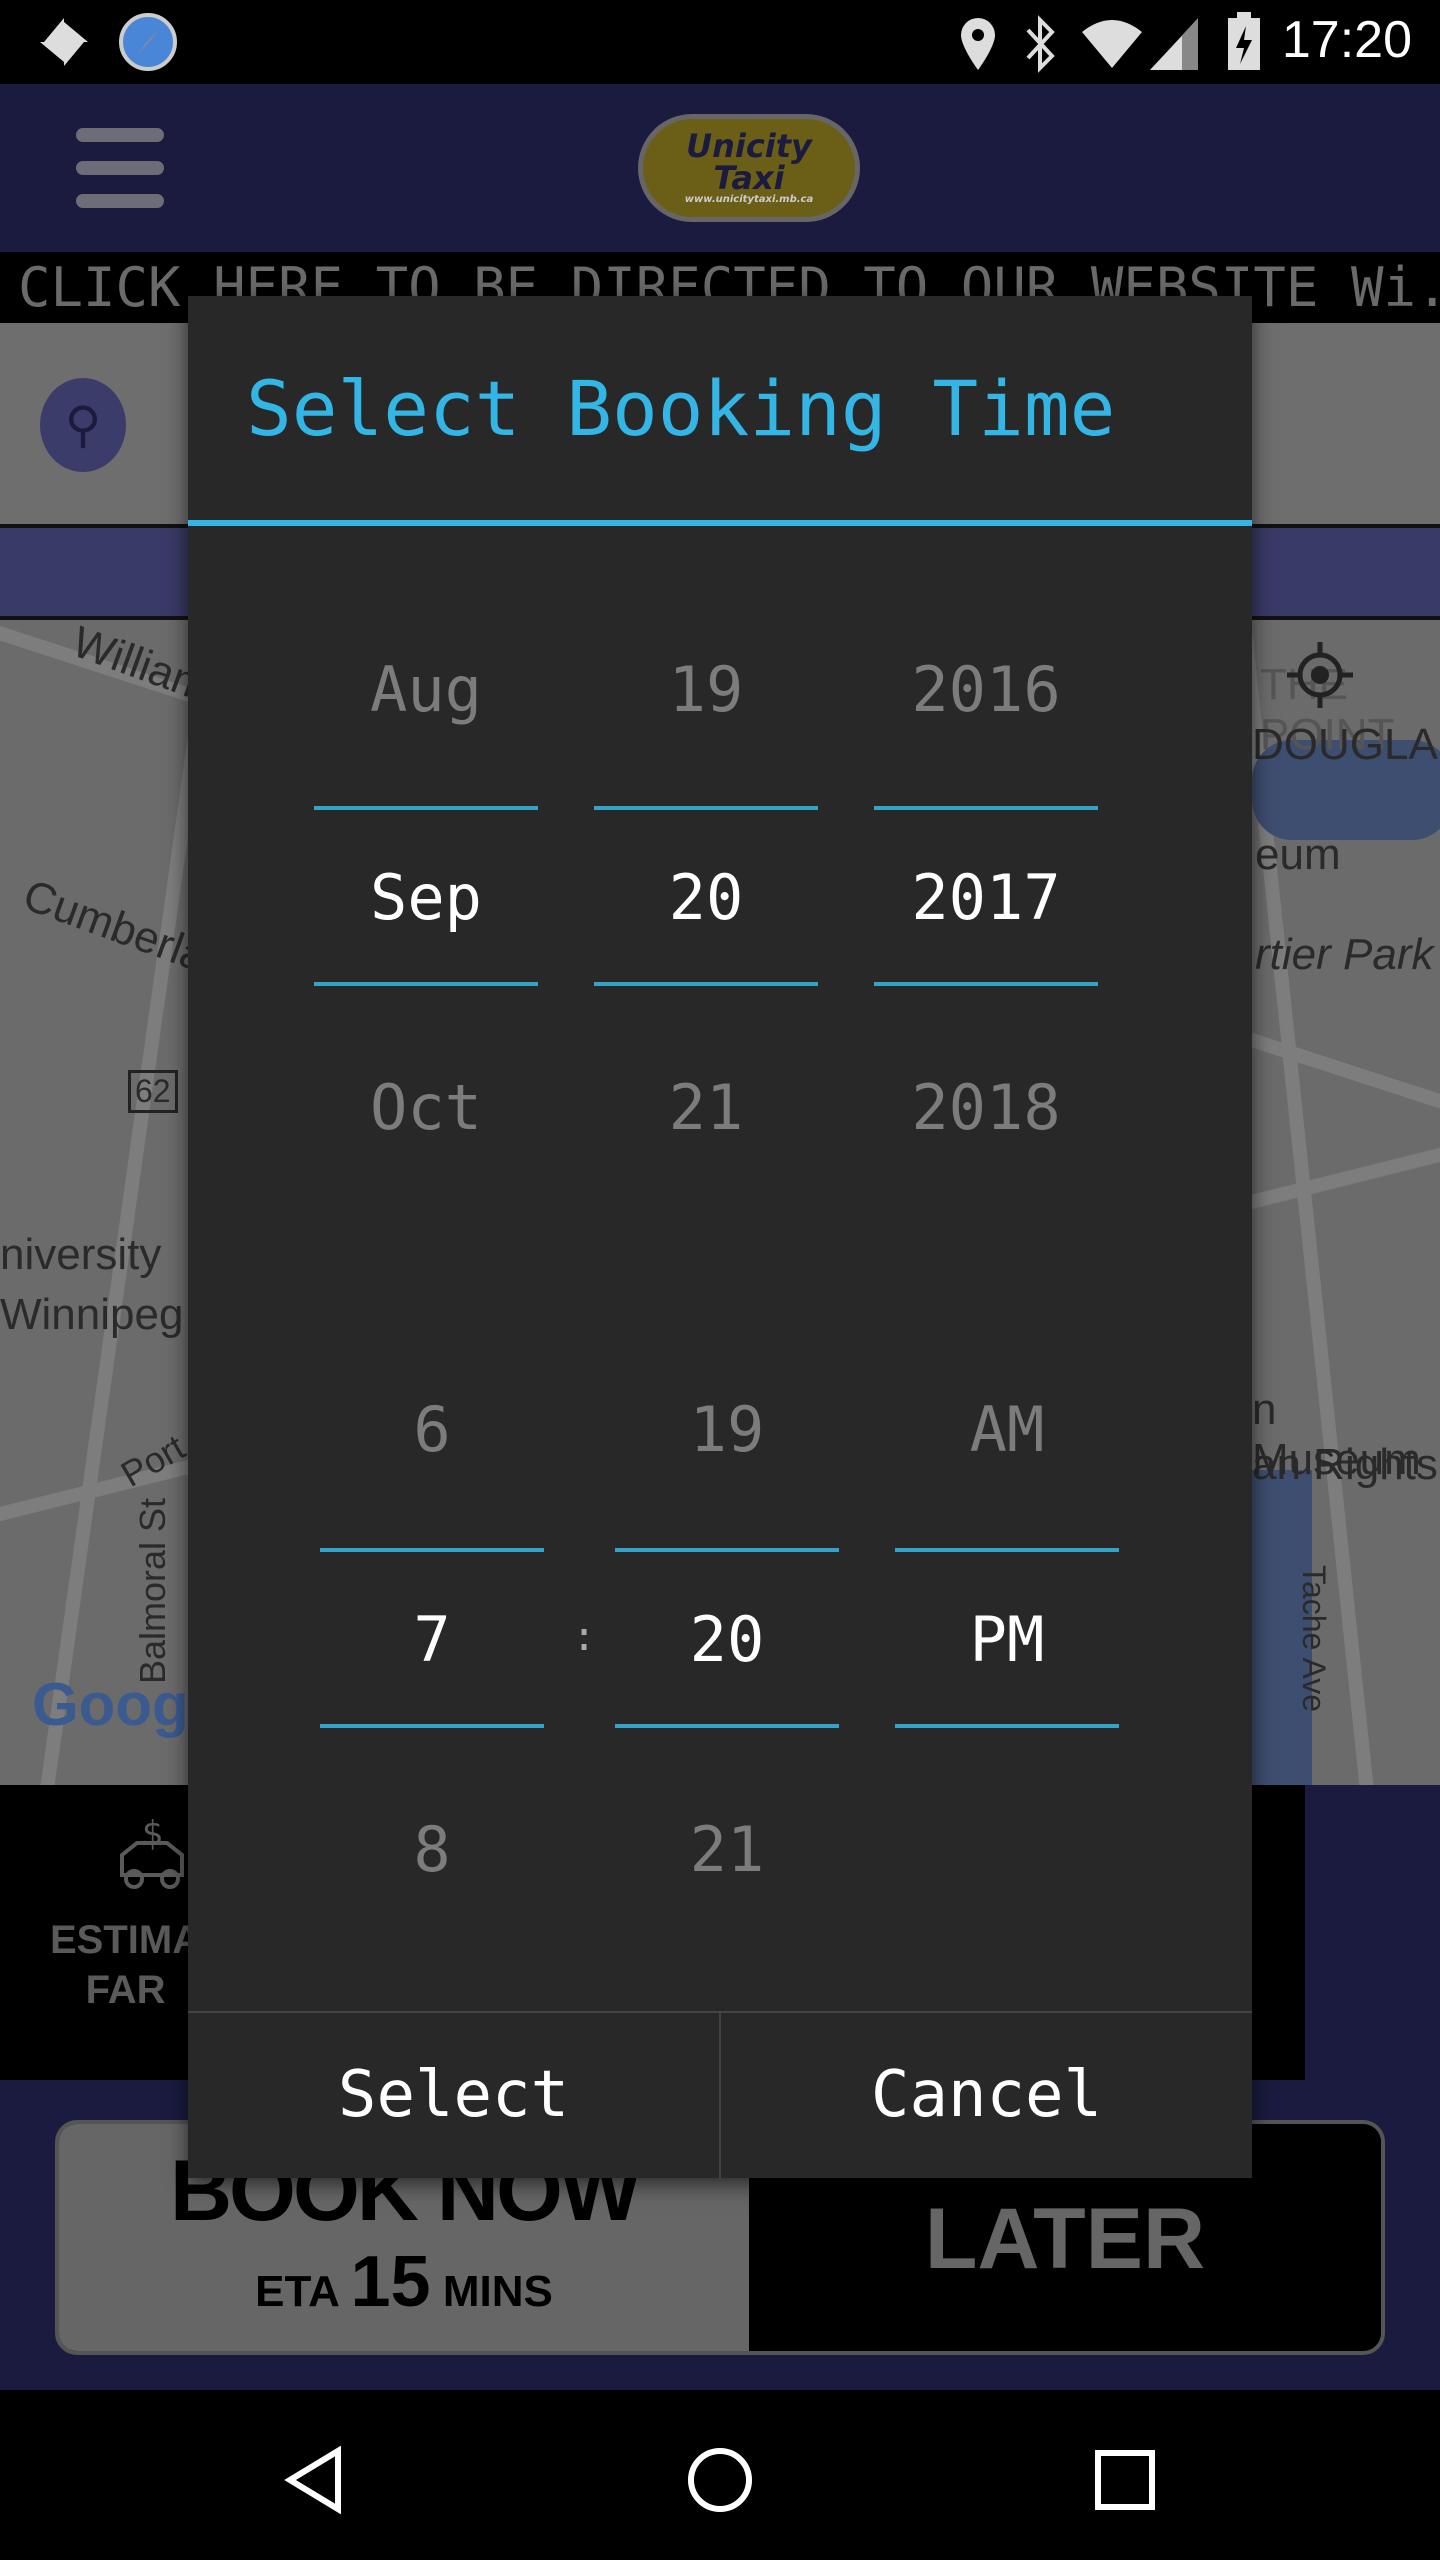 This screenshot has height=2560, width=1440. I want to click on cancel-button: Cancel, so click(985, 2095).